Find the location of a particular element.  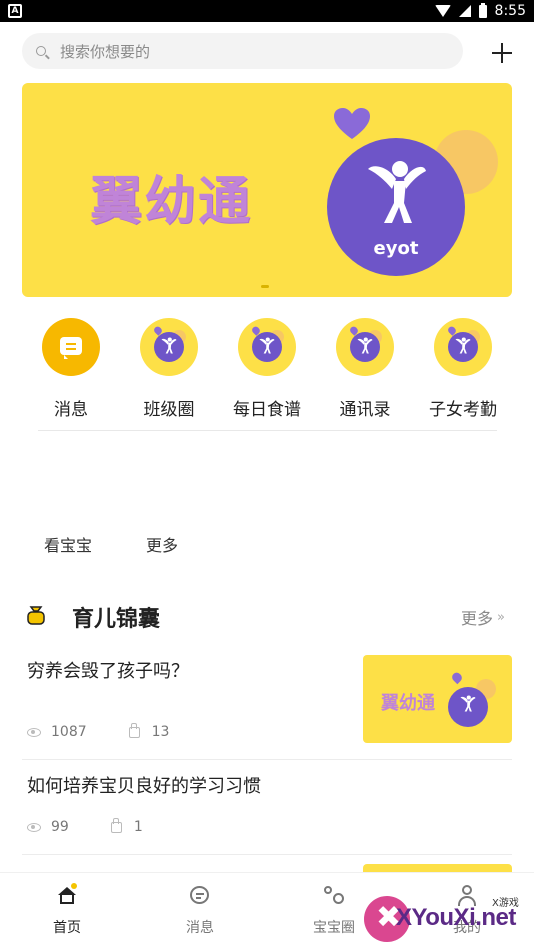

nav-messages: 消息 is located at coordinates (200, 911).